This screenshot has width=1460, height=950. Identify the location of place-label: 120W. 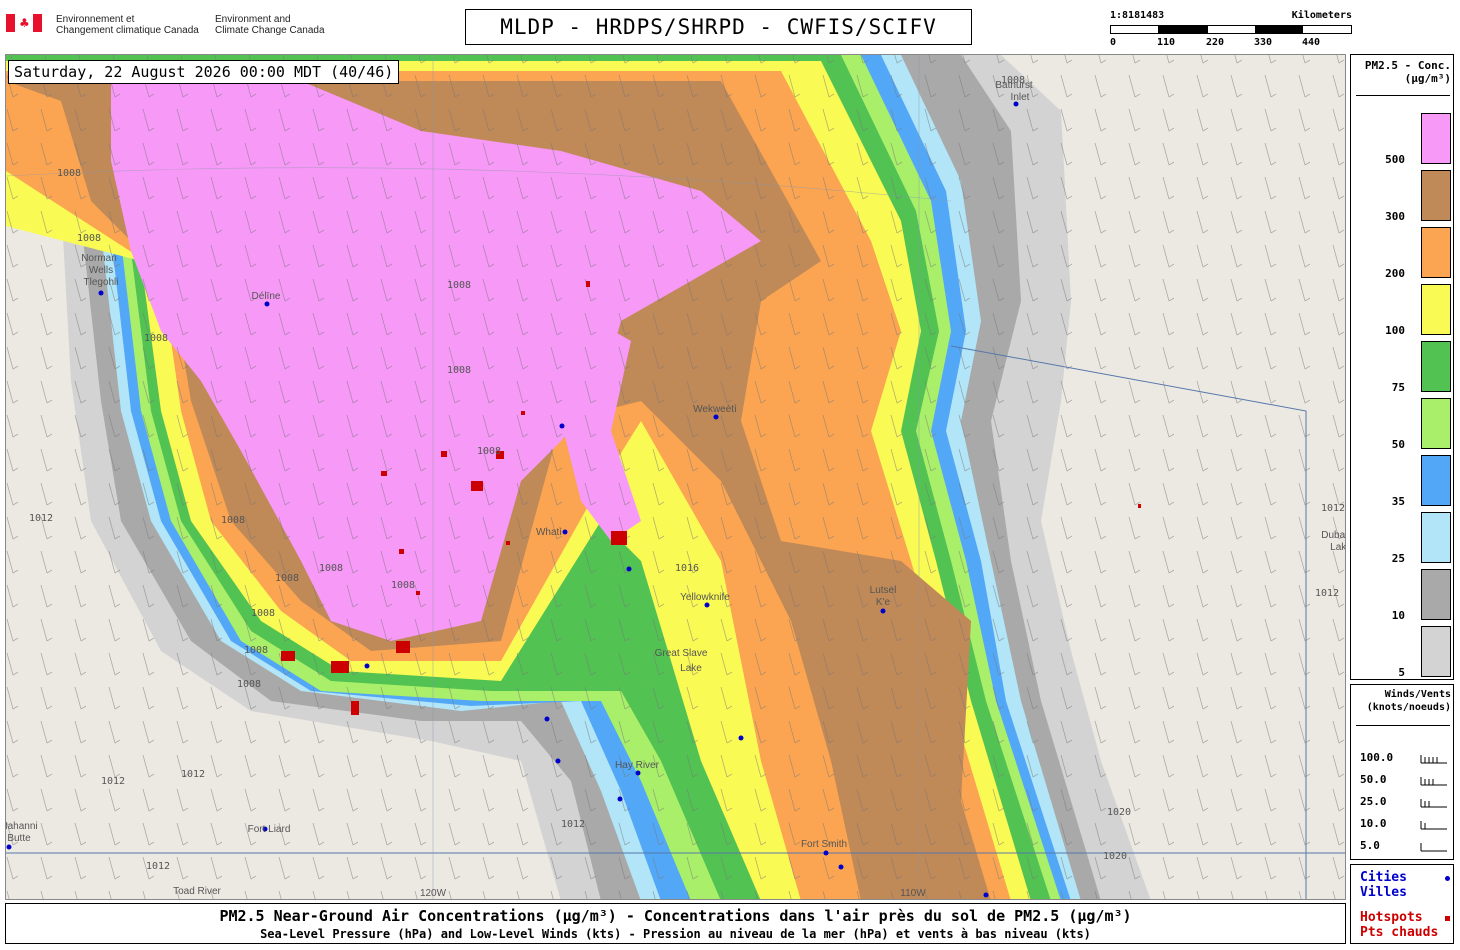
(433, 893).